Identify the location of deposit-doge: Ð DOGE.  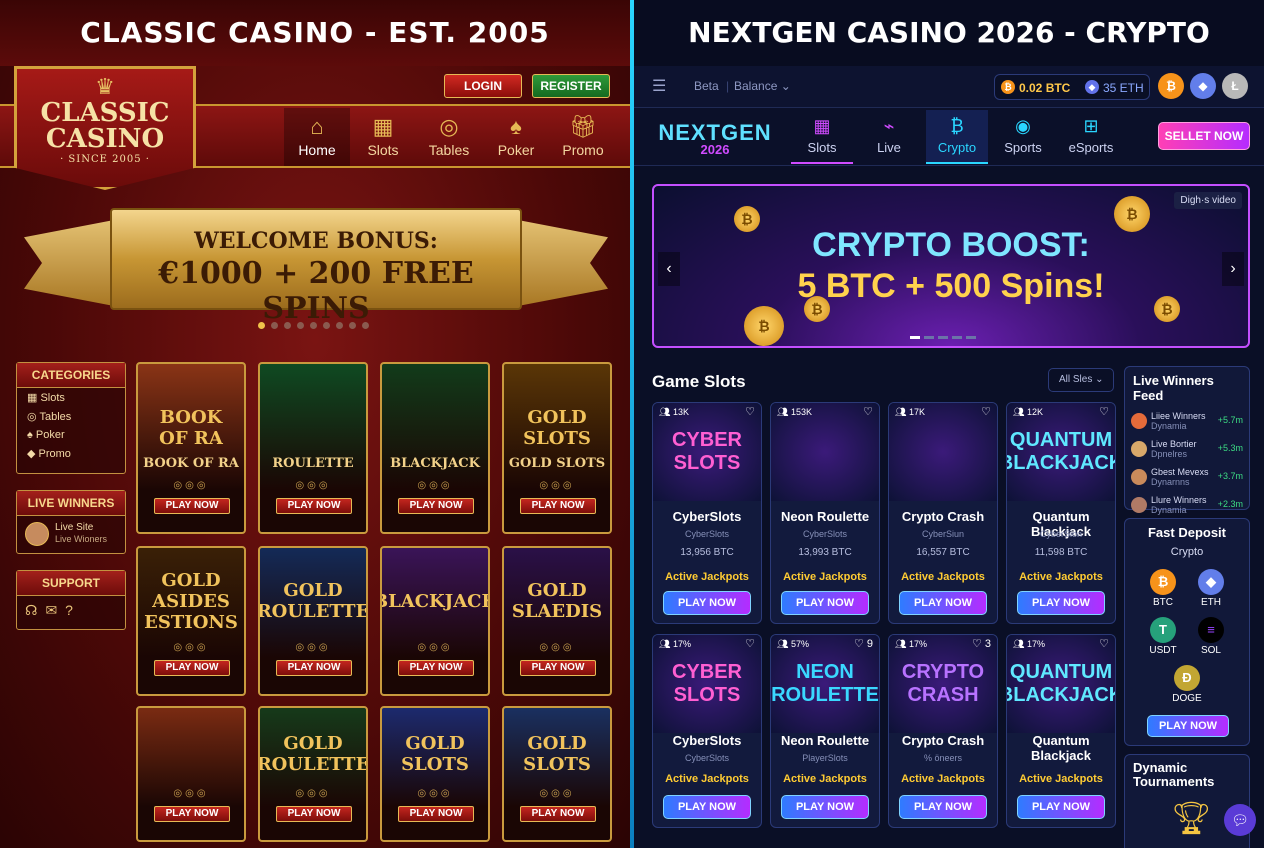
(1187, 684).